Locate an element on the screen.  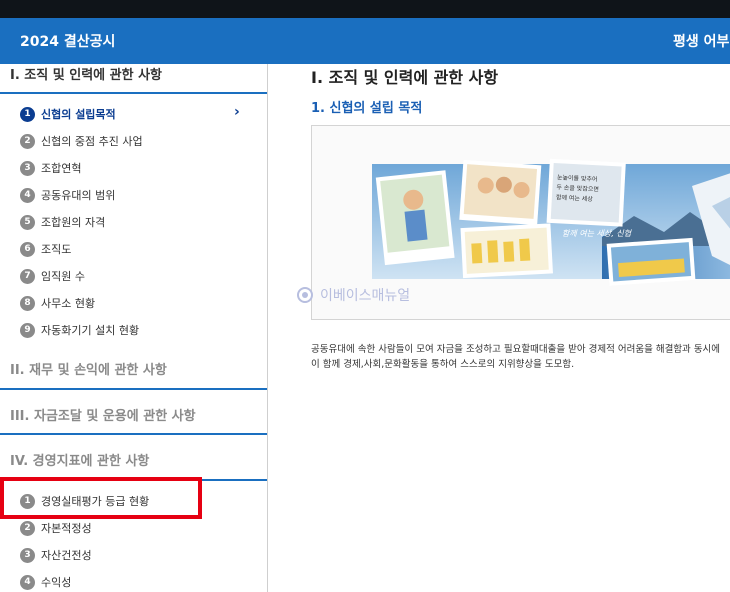
sidebar-item-establishment-purpose: 1 신협의 설립목적 is located at coordinates (68, 114).